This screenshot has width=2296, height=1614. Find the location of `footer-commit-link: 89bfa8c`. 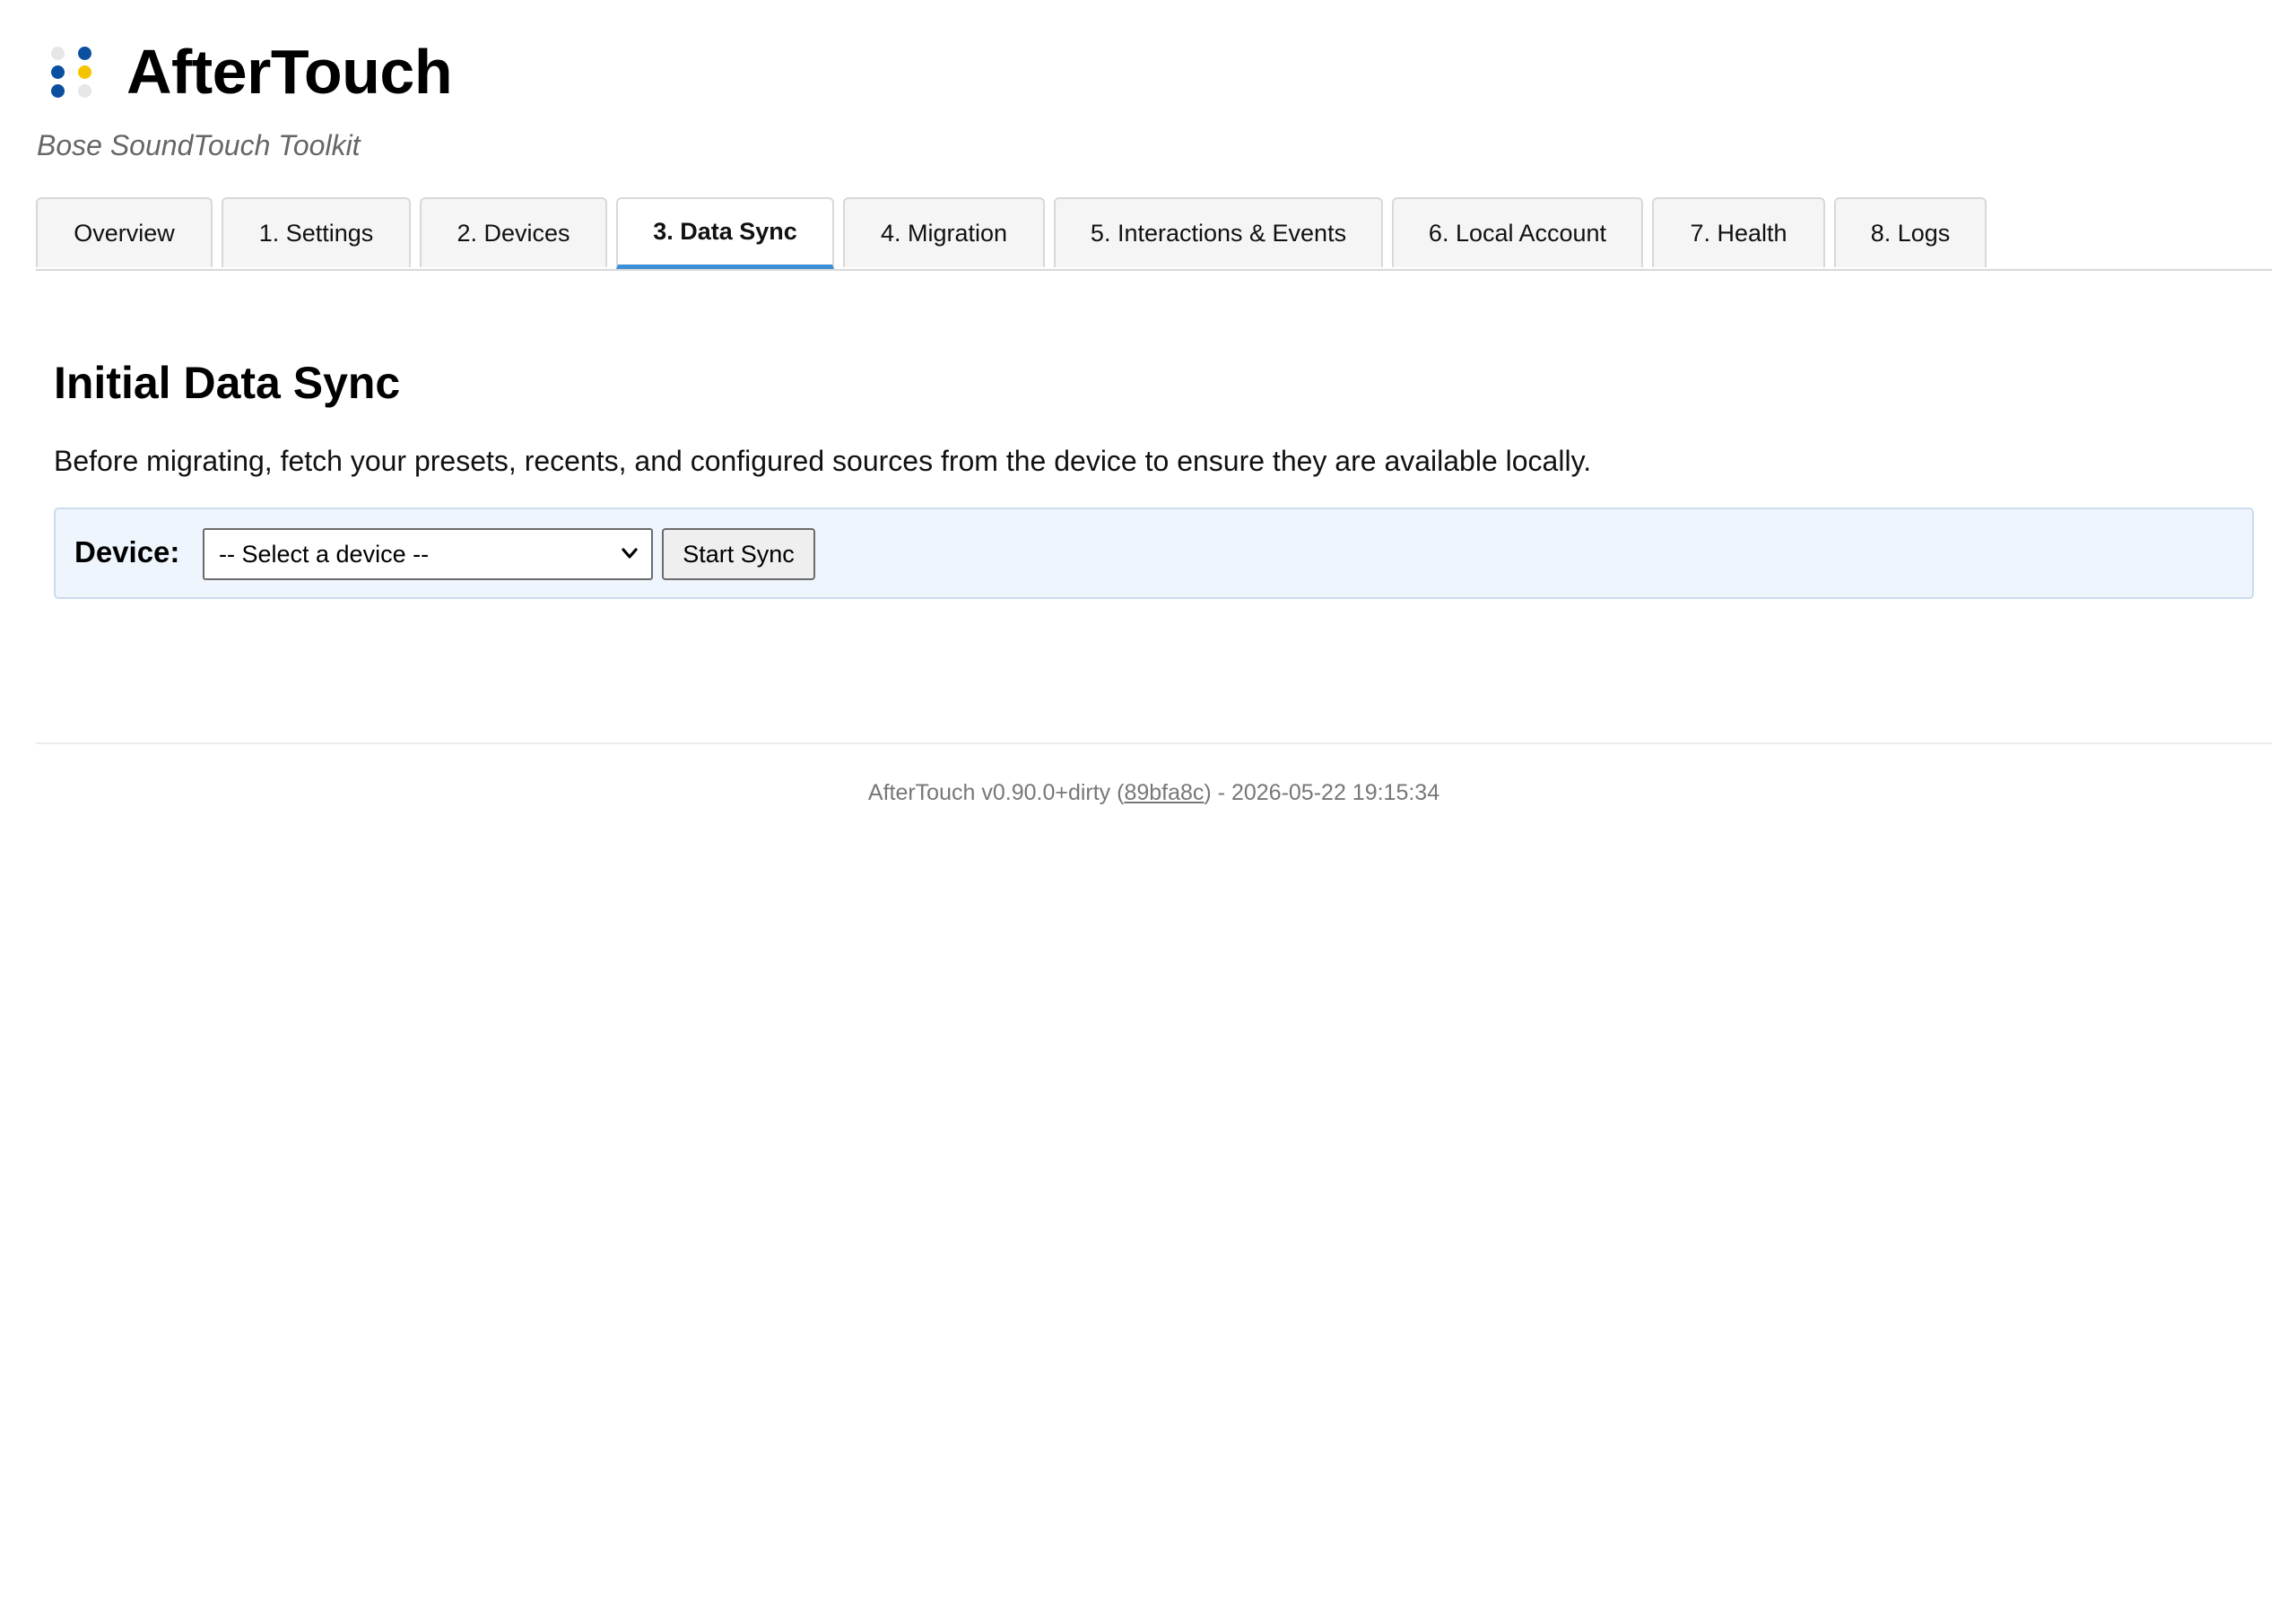

footer-commit-link: 89bfa8c is located at coordinates (1164, 792).